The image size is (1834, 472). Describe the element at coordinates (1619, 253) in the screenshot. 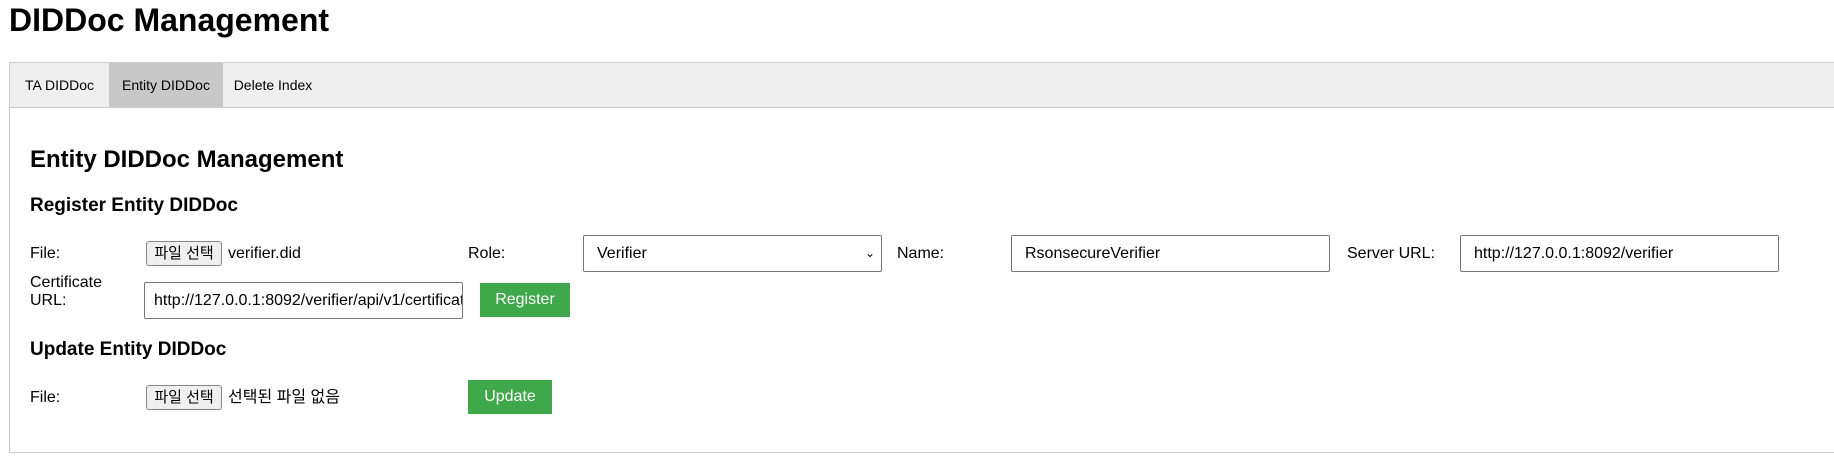

I see `server-url-input: http://127.0.0.1:8092/verifier` at that location.